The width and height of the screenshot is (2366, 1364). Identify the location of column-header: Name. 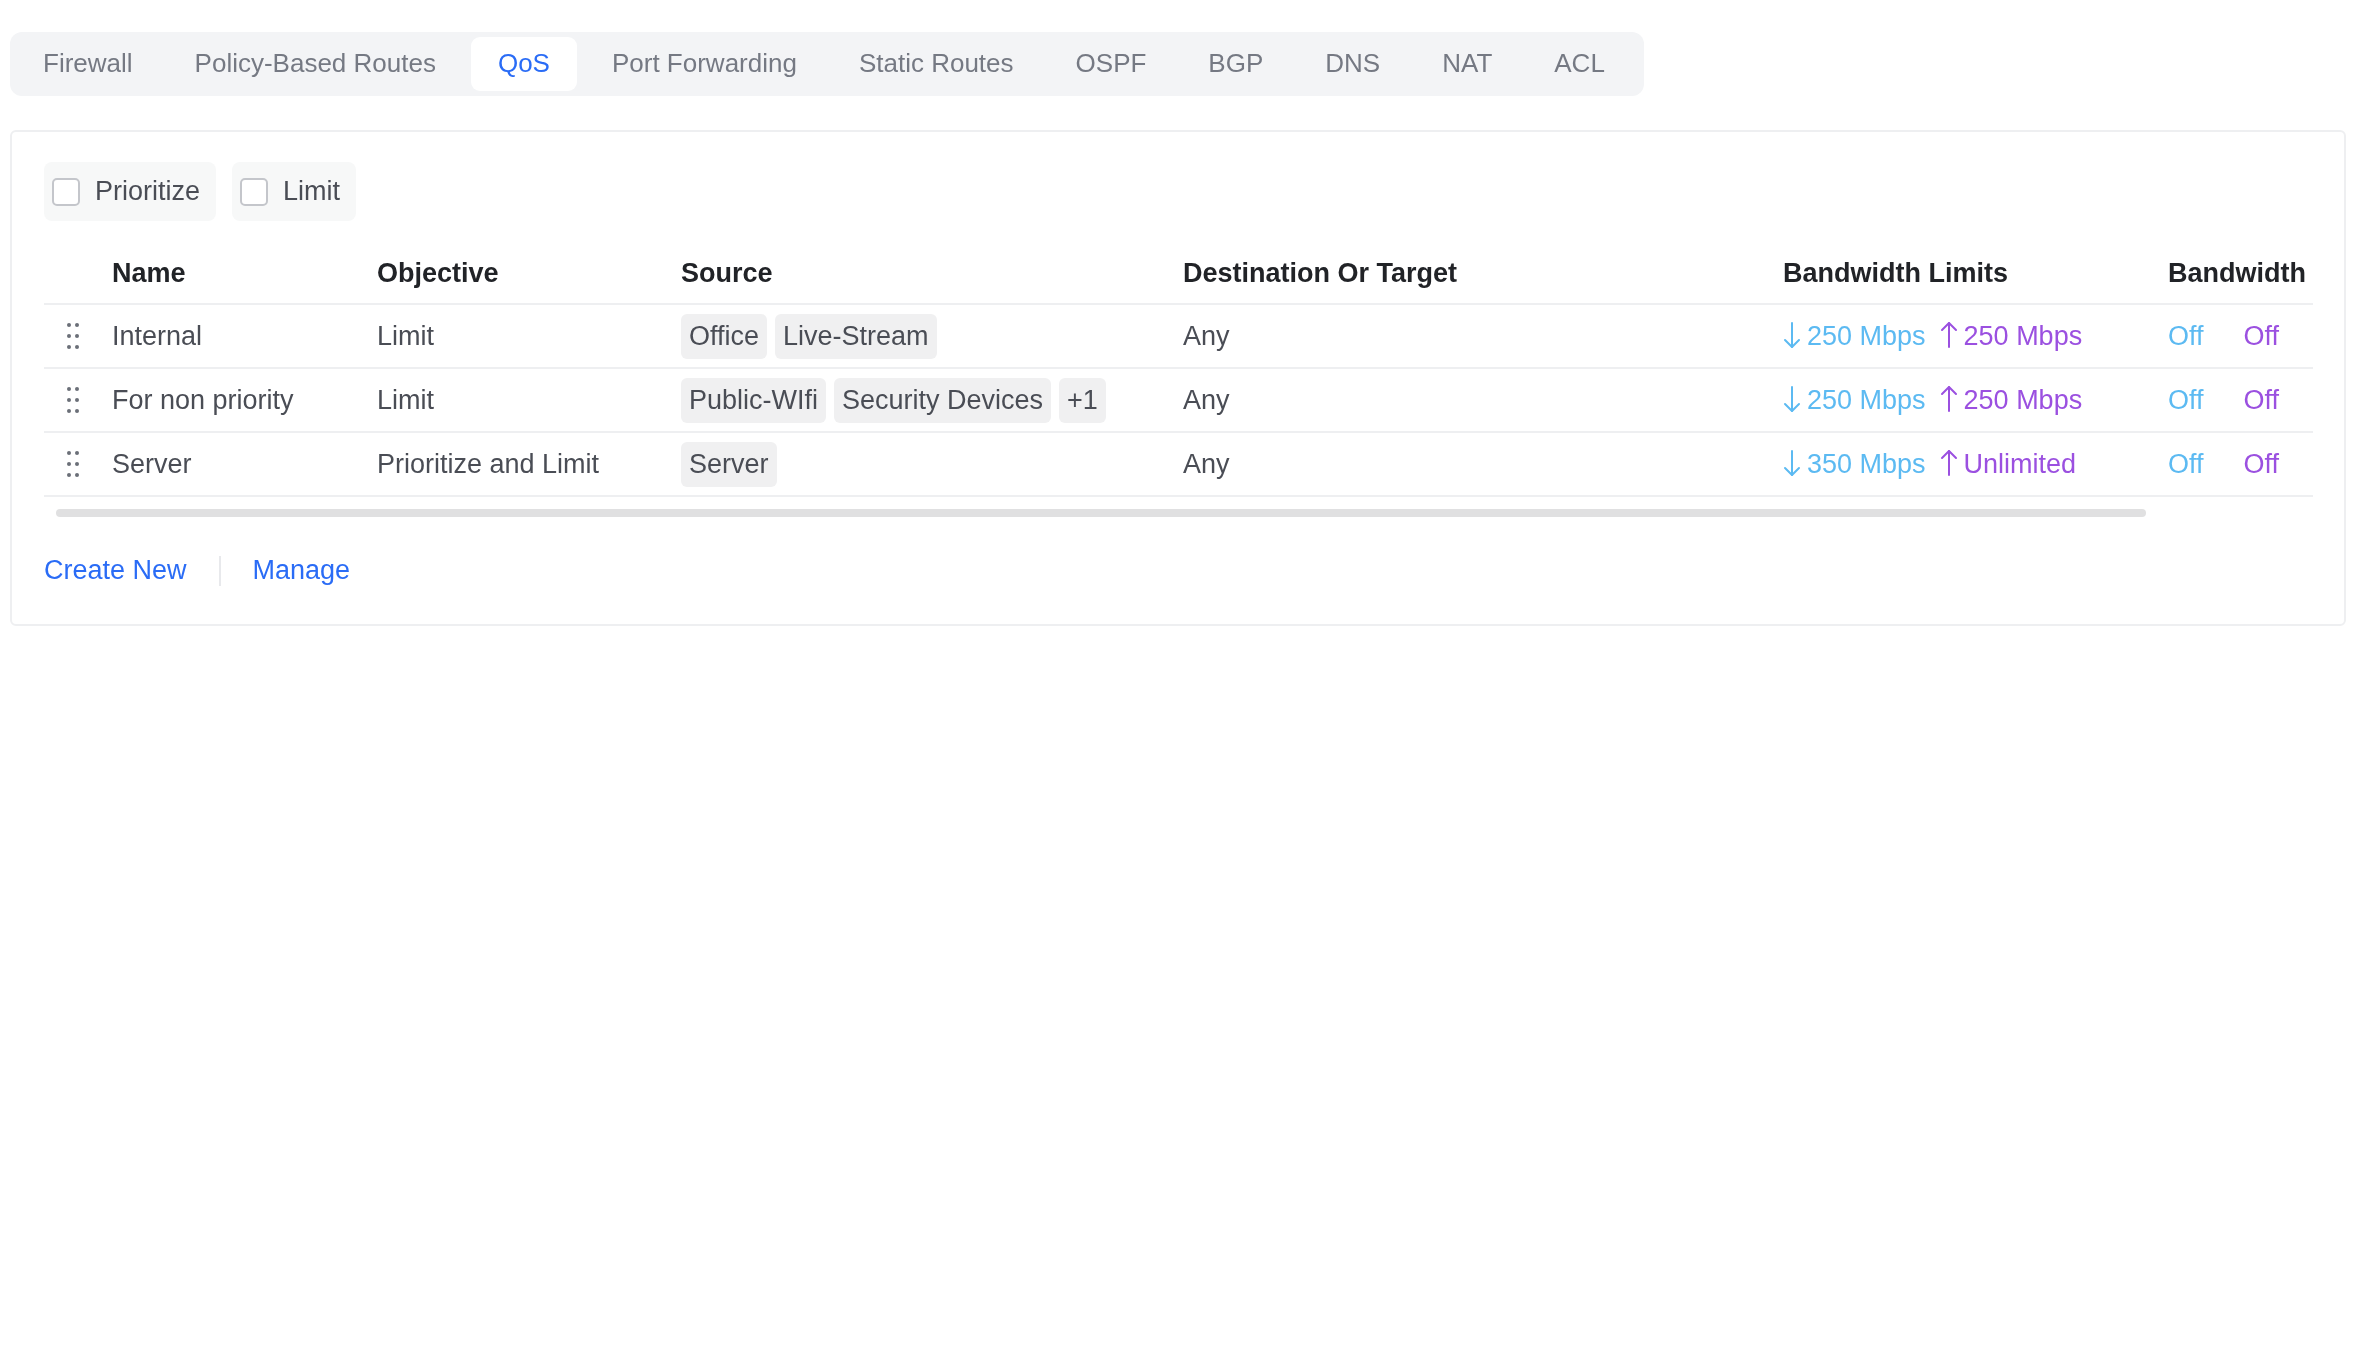
(149, 273).